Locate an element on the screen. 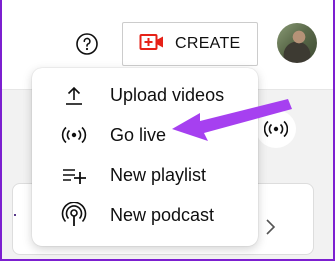 This screenshot has width=335, height=261. menu-label-new-playlist: New playlist is located at coordinates (158, 174).